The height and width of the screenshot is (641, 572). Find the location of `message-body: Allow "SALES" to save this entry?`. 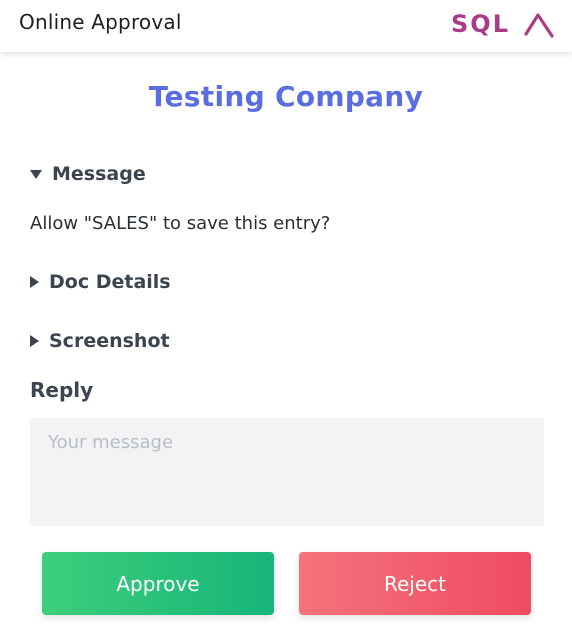

message-body: Allow "SALES" to save this entry? is located at coordinates (180, 223).